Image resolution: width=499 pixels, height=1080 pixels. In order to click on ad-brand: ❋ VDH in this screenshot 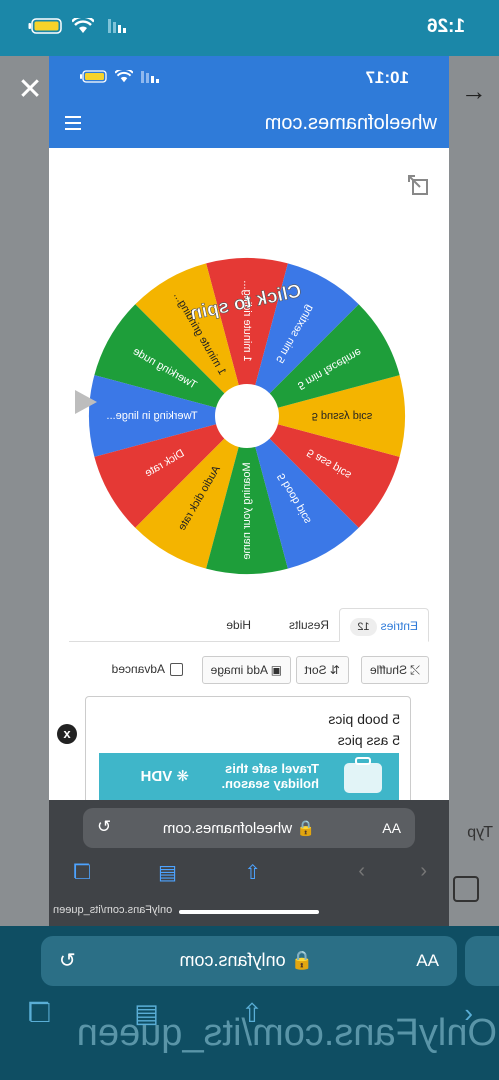, I will do `click(164, 776)`.